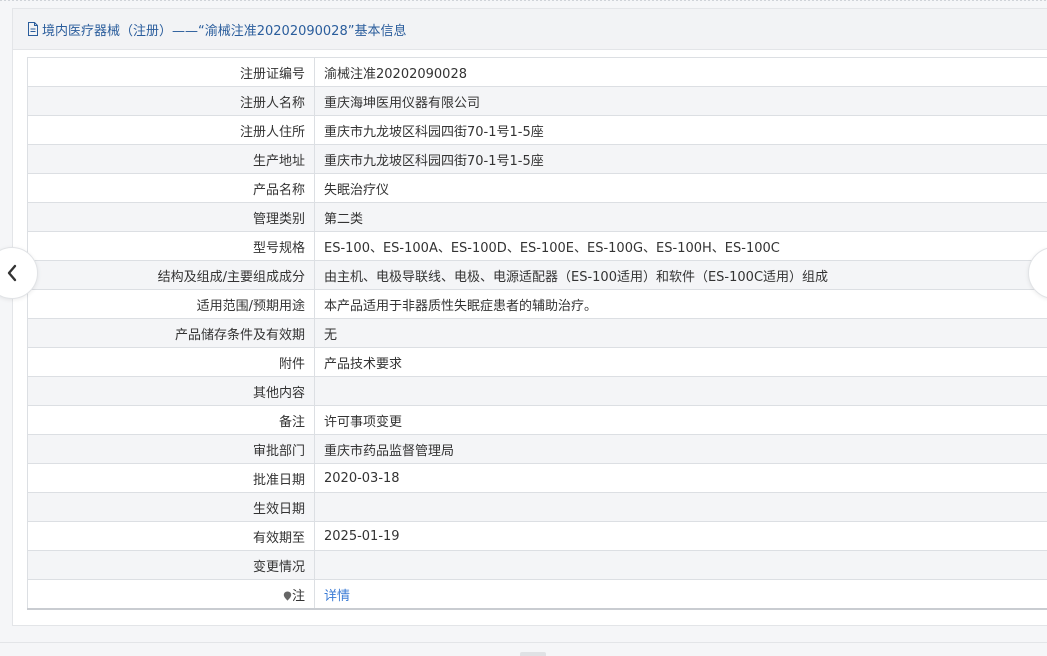  I want to click on field-value: 许可事项变更, so click(680, 420).